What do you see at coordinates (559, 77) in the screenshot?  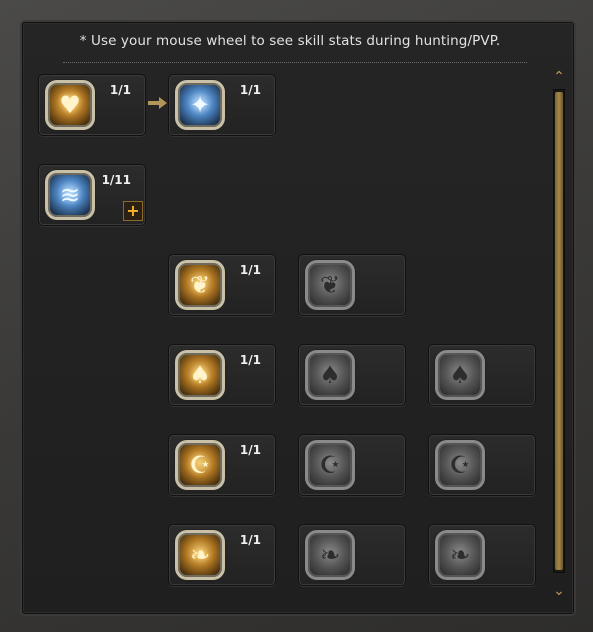 I see `scroll-up-button: ⌃` at bounding box center [559, 77].